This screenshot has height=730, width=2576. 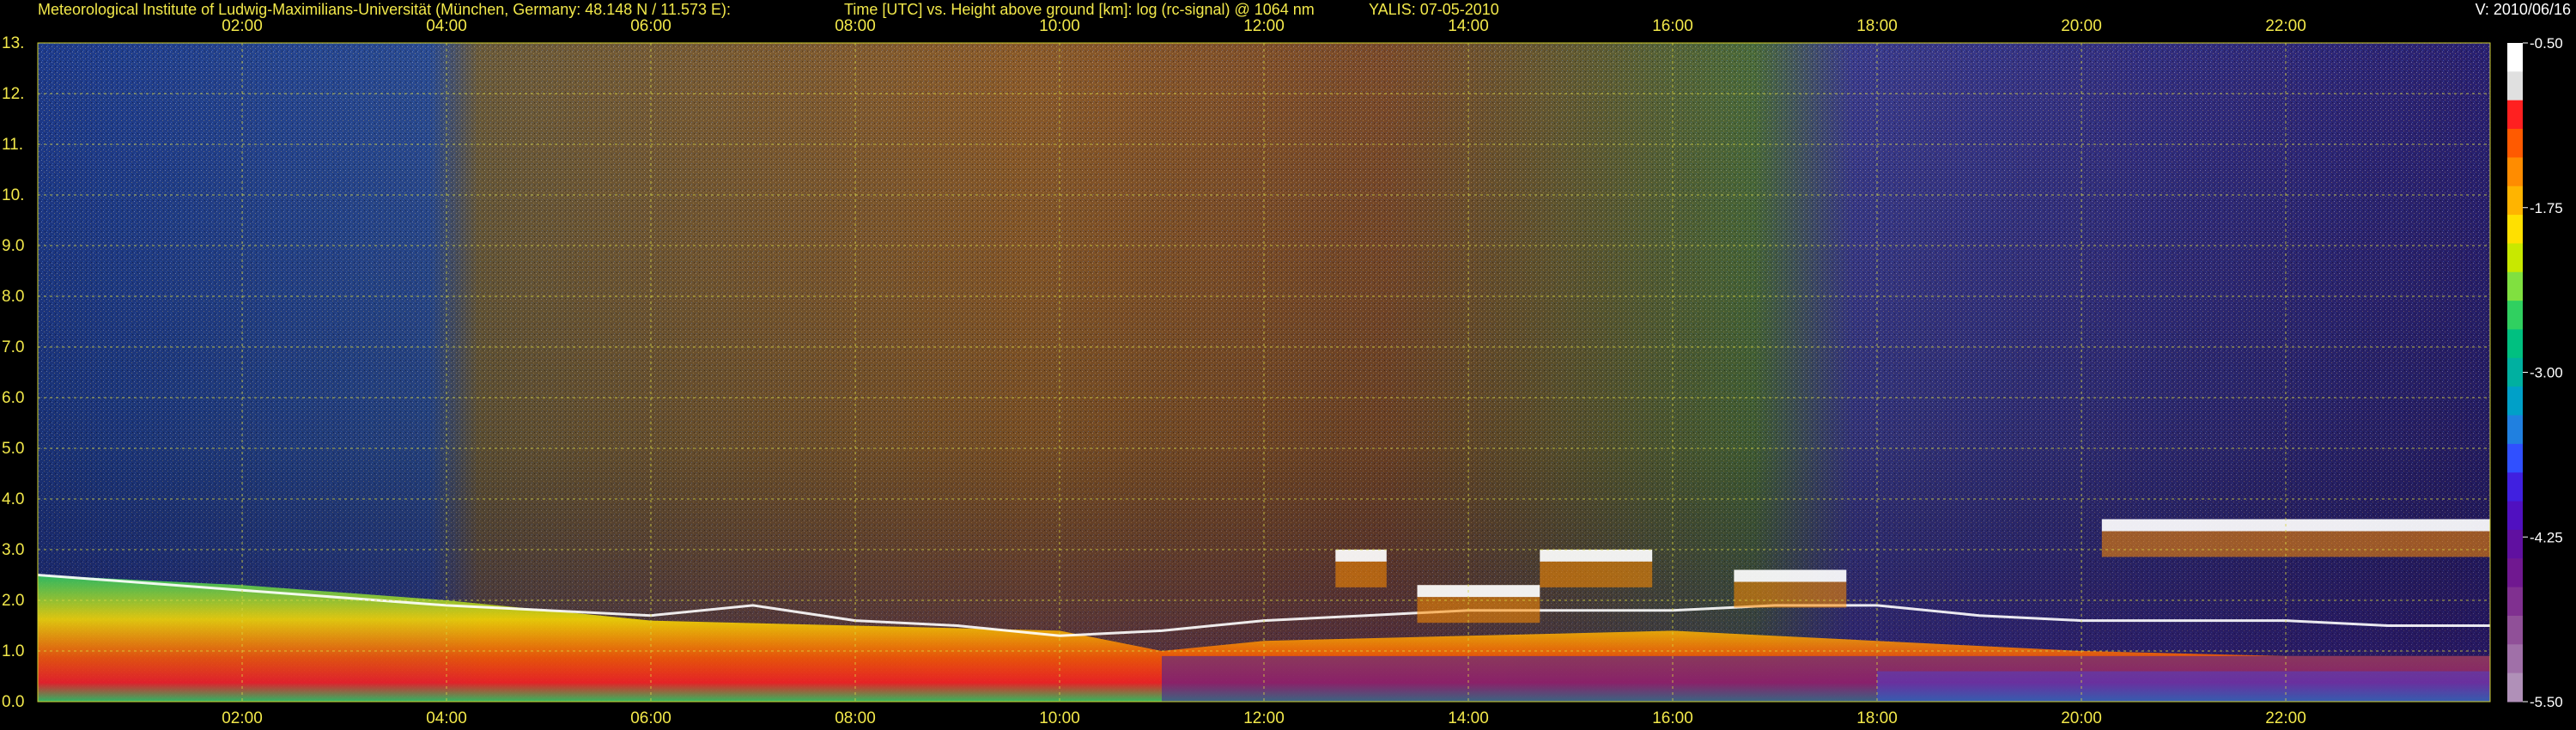 What do you see at coordinates (242, 718) in the screenshot?
I see `x-tick-label-bottom: 02:00` at bounding box center [242, 718].